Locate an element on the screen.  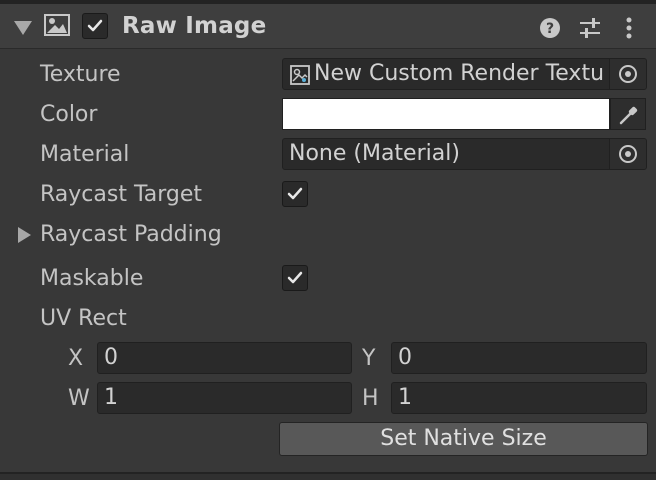
uv-h-label: H is located at coordinates (370, 398).